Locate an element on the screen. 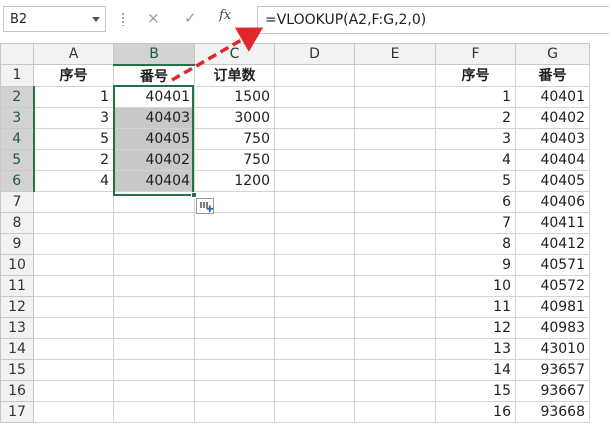  cell-e15 is located at coordinates (395, 369).